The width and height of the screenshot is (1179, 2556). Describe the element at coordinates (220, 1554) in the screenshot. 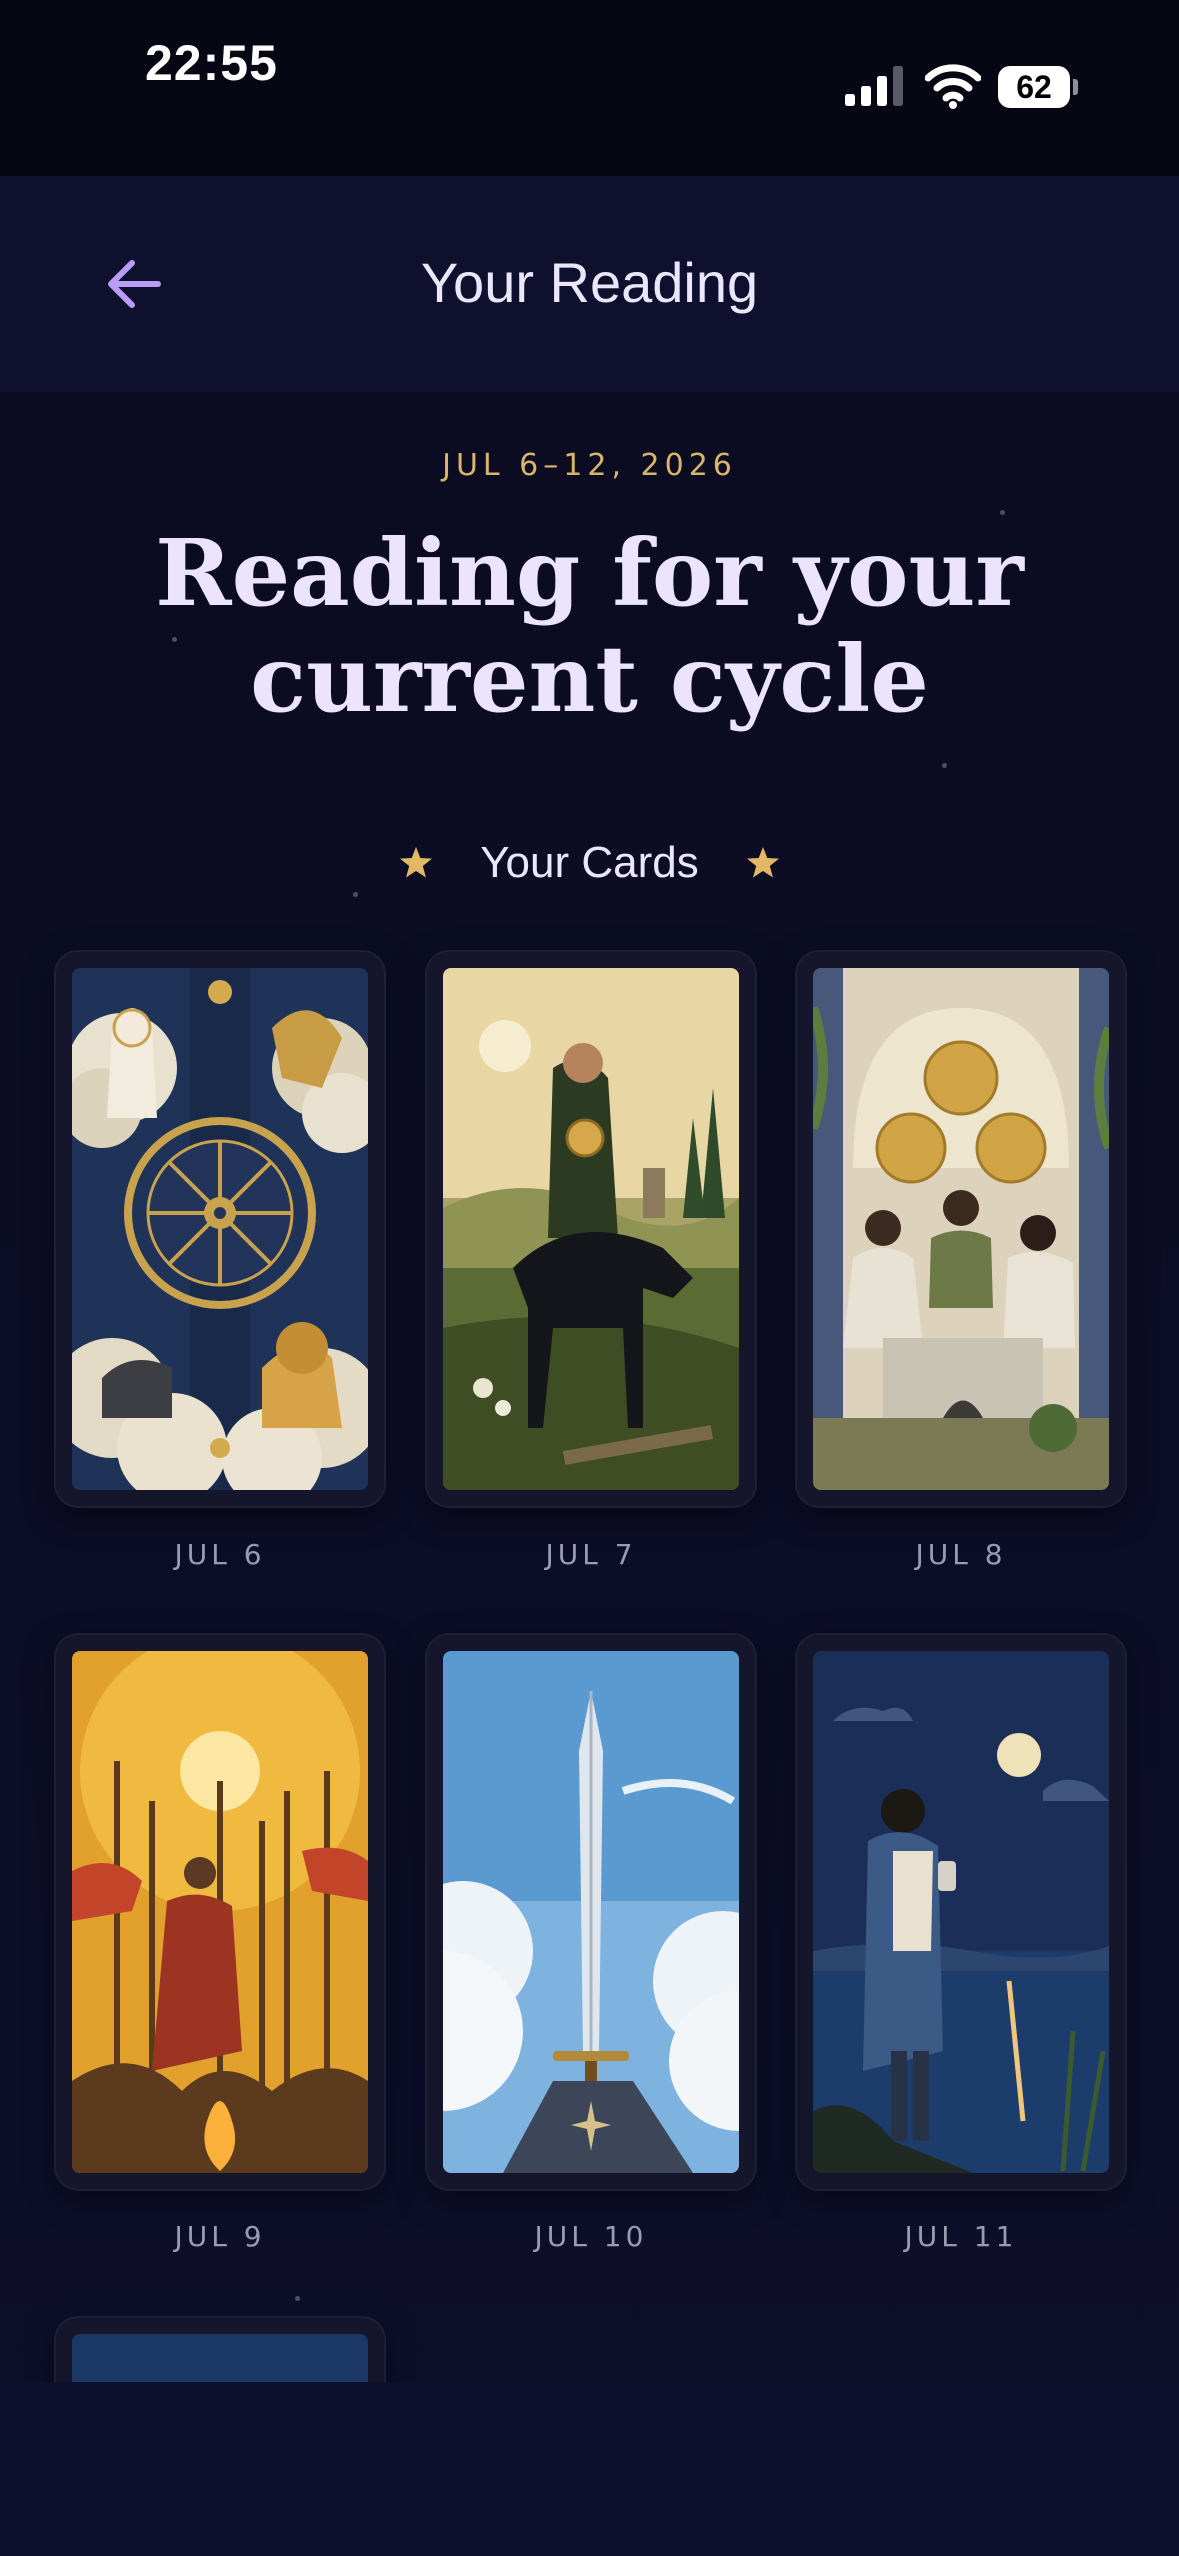

I see `card-date: JUL 6` at that location.